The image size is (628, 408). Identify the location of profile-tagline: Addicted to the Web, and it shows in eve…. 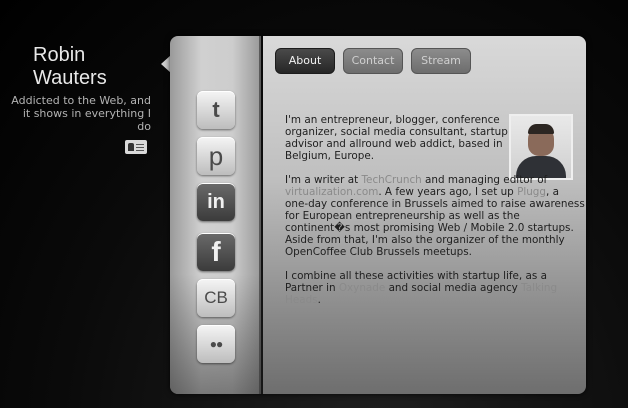
(81, 113).